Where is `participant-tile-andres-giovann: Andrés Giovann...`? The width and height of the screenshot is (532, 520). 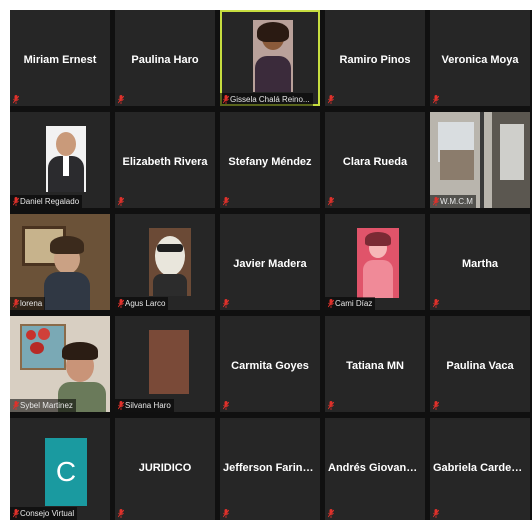
participant-tile-andres-giovann: Andrés Giovann... is located at coordinates (375, 469).